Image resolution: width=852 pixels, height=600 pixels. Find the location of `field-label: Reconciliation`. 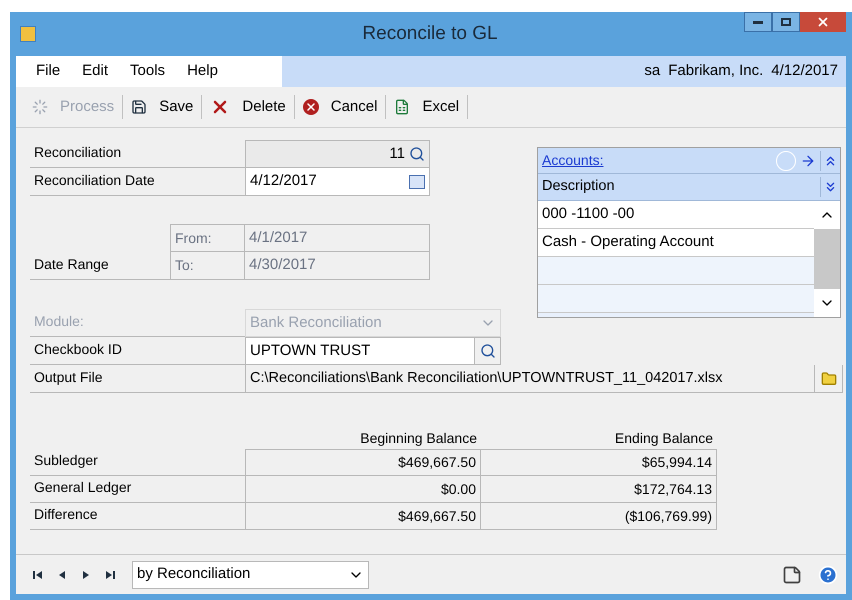

field-label: Reconciliation is located at coordinates (78, 152).